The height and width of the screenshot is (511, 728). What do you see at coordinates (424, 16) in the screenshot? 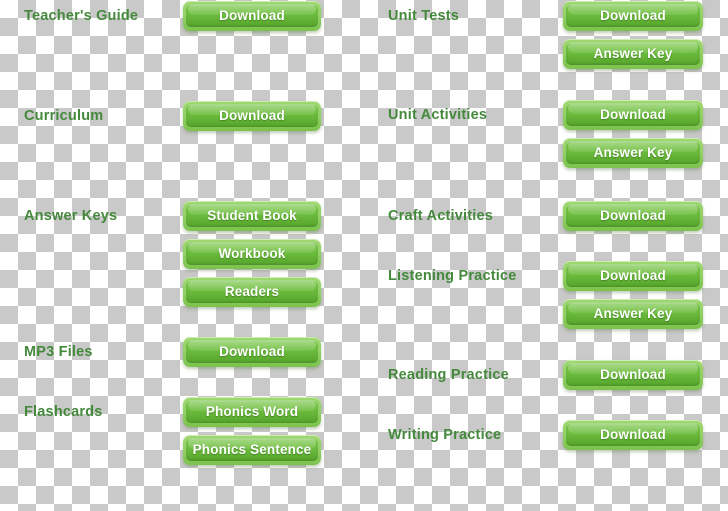
I see `resource-label: Unit Tests` at bounding box center [424, 16].